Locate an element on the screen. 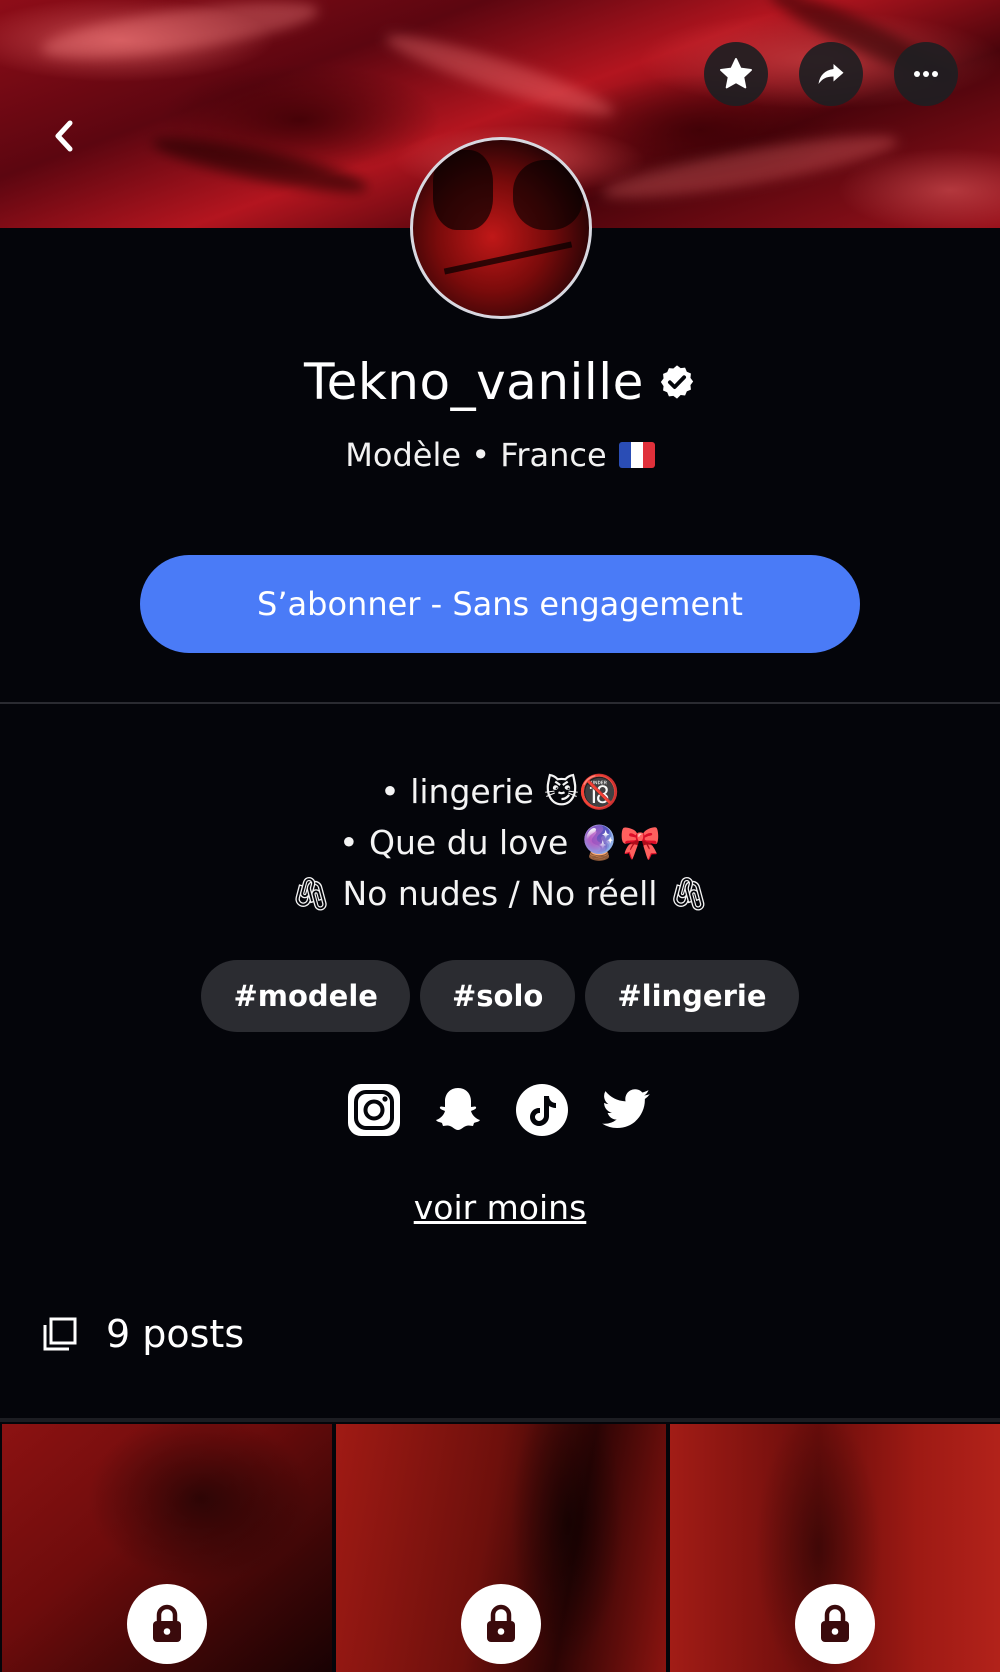 This screenshot has width=1000, height=1672. france-flag-icon is located at coordinates (636, 455).